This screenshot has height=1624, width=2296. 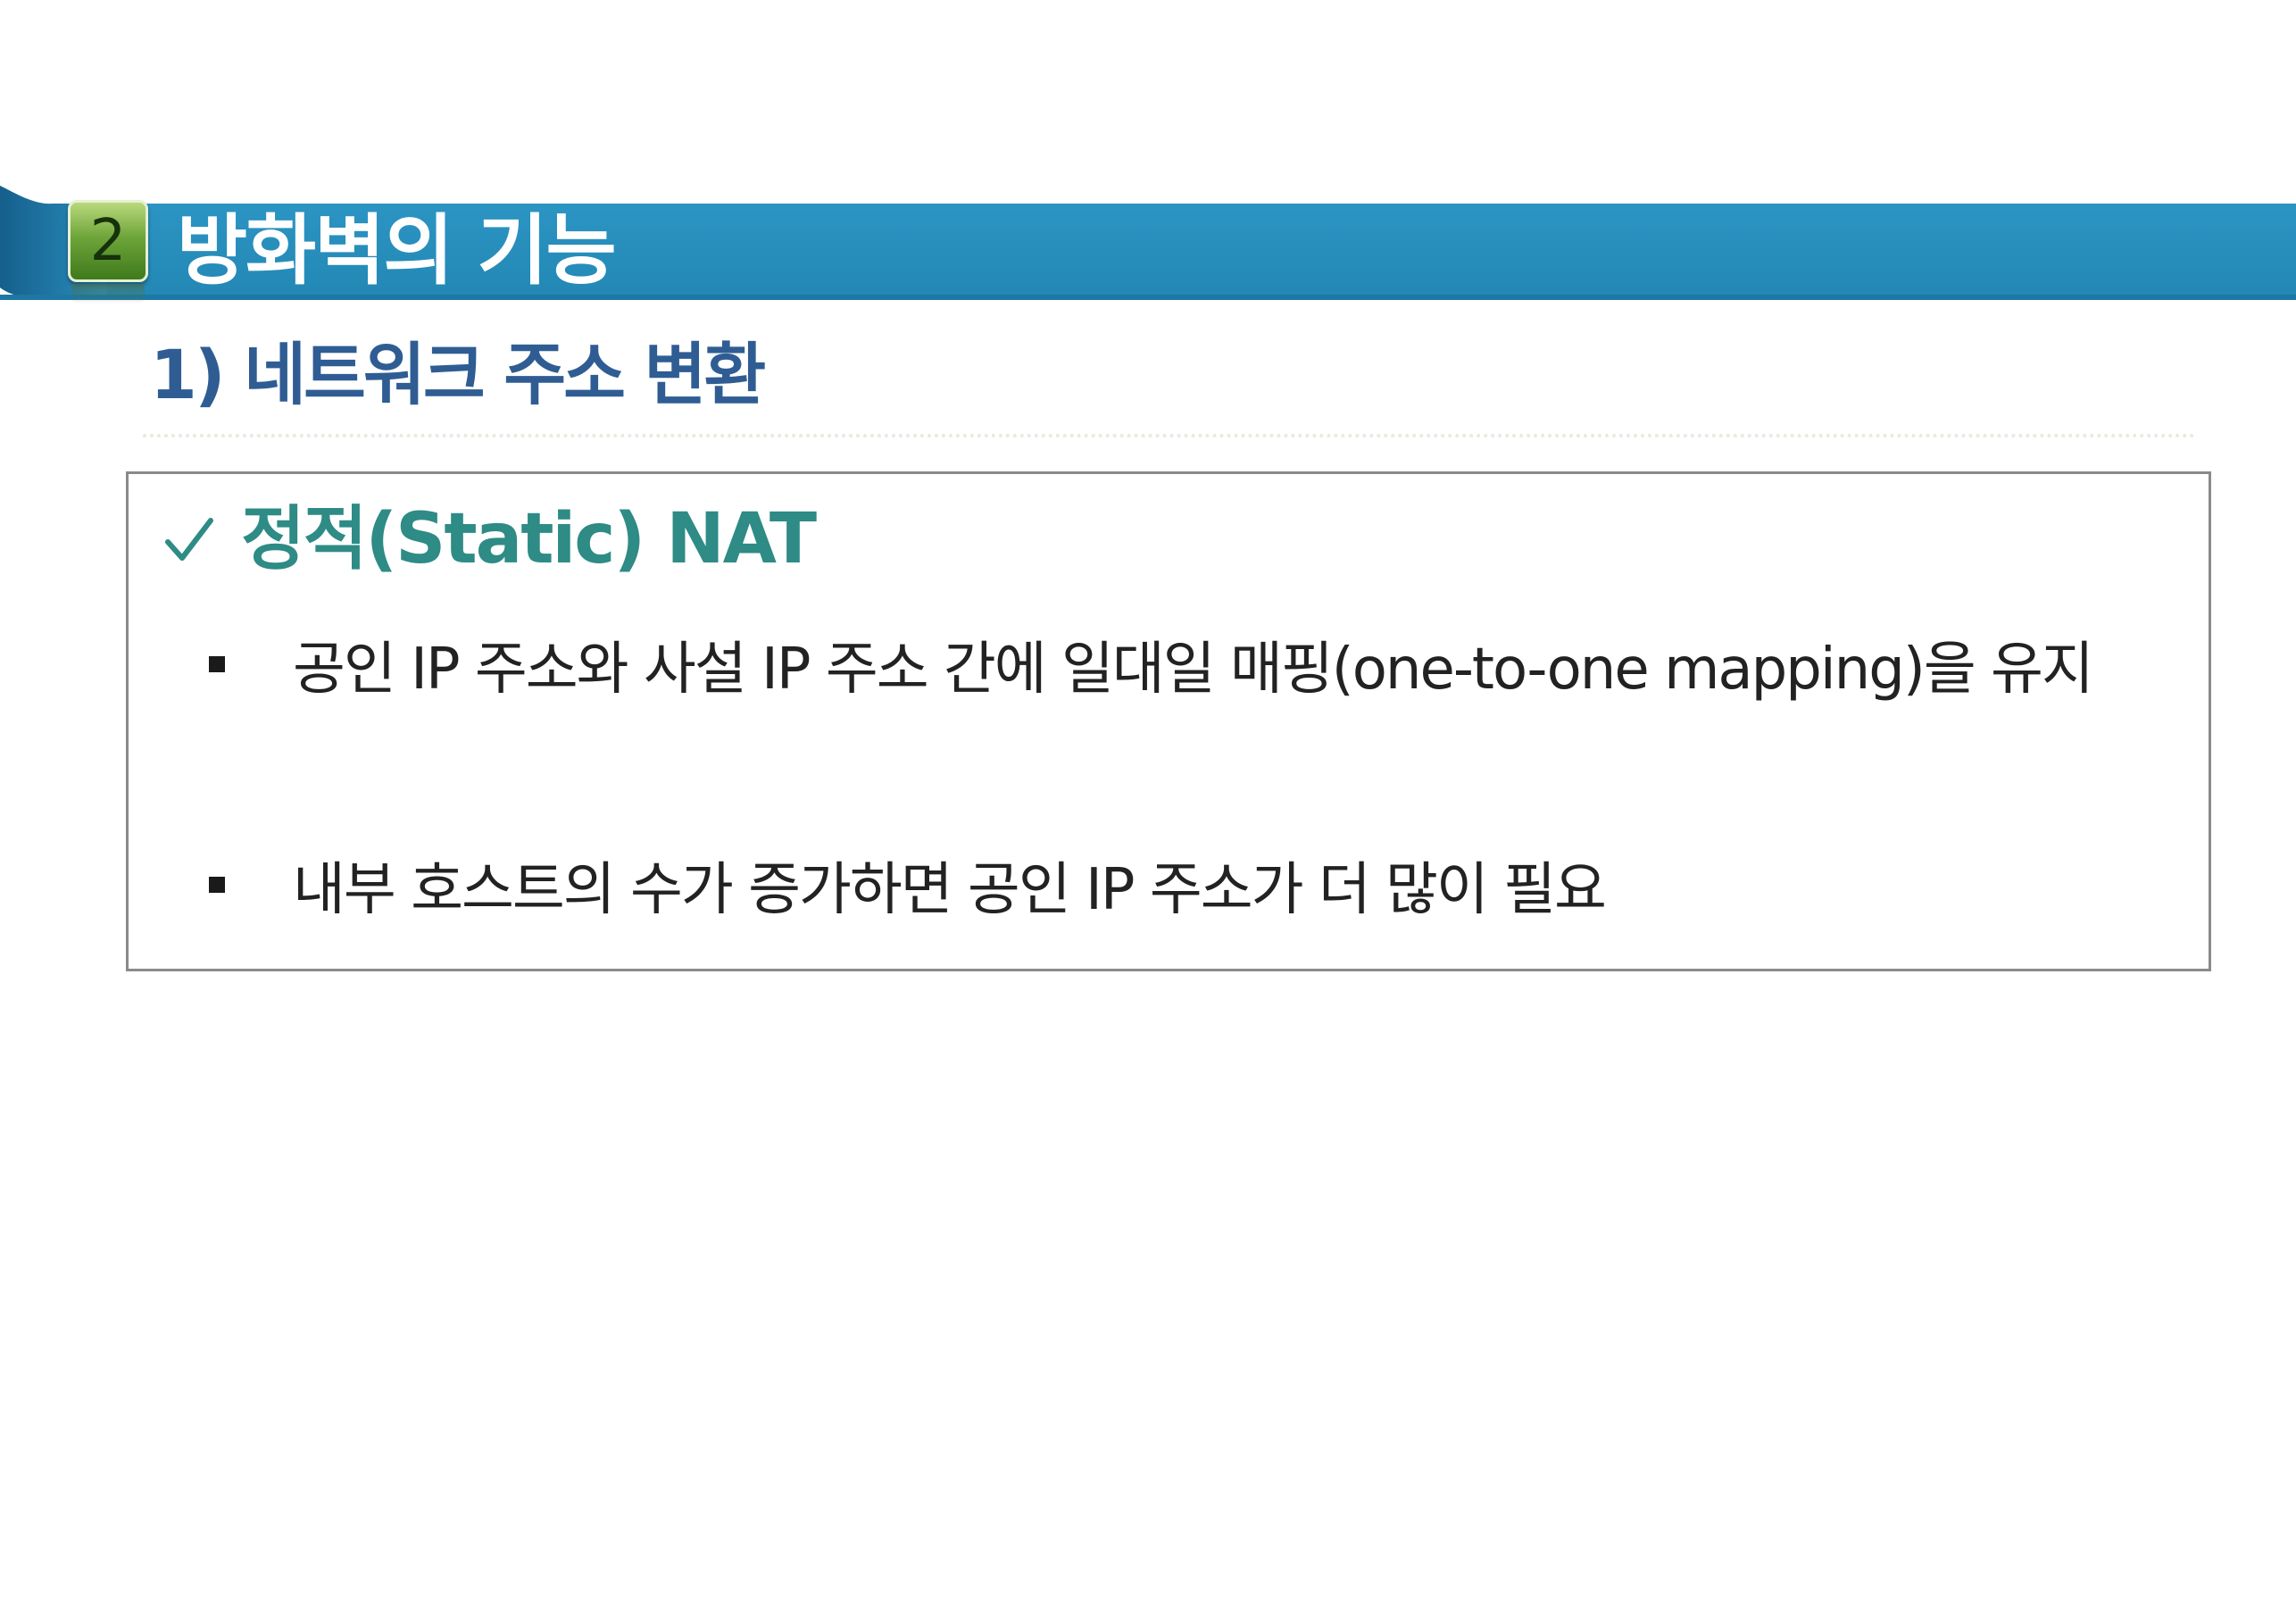 I want to click on bullet-text: 내부 호스트의 수가 증가하면 공인 IP 주소가 더 많이 필요, so click(x=950, y=890).